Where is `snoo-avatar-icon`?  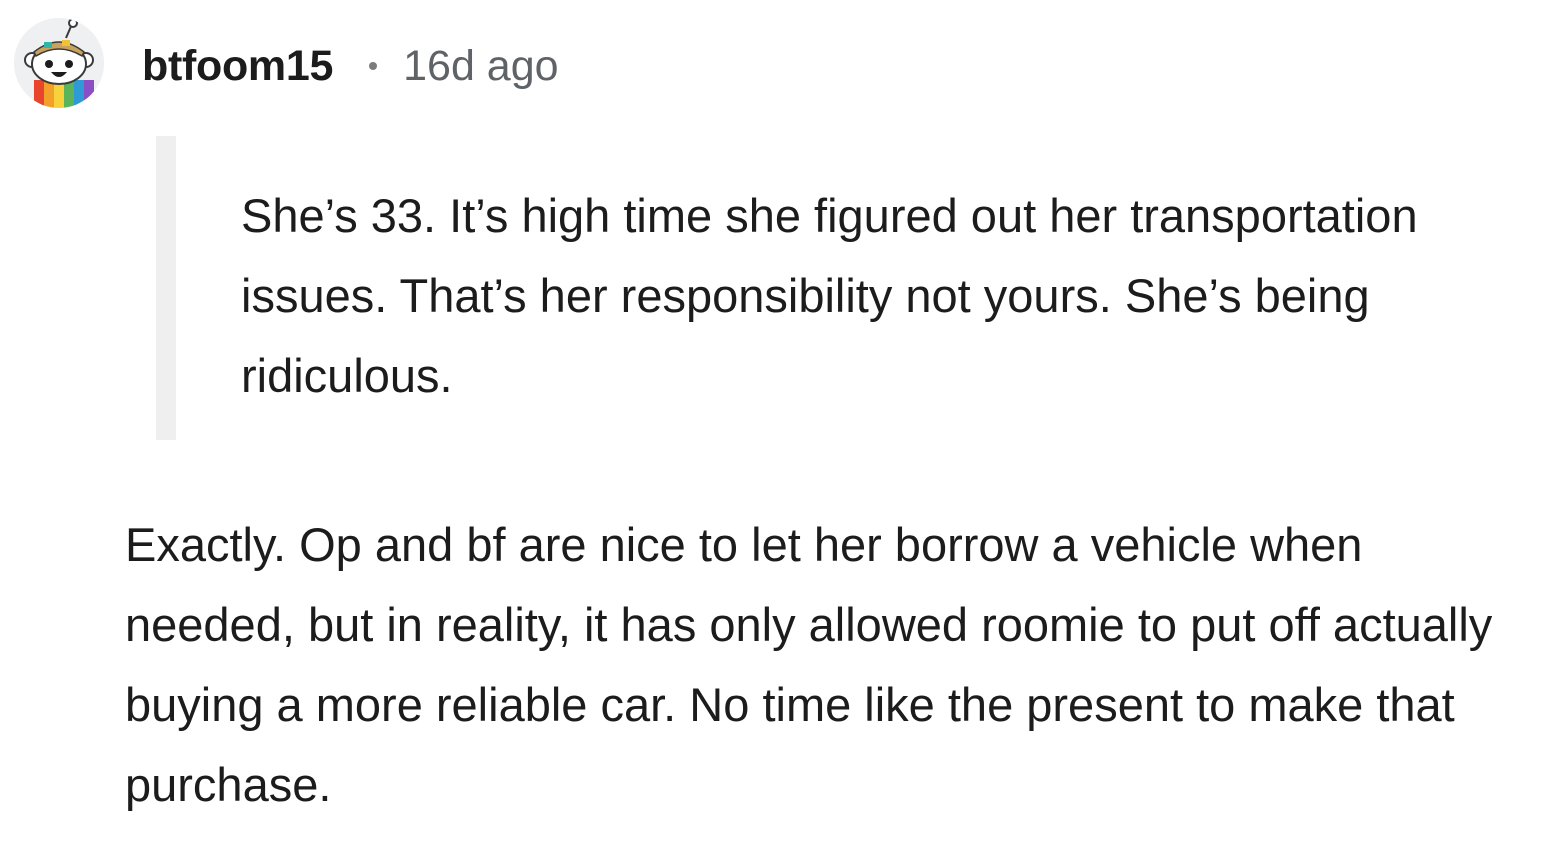
snoo-avatar-icon is located at coordinates (59, 63).